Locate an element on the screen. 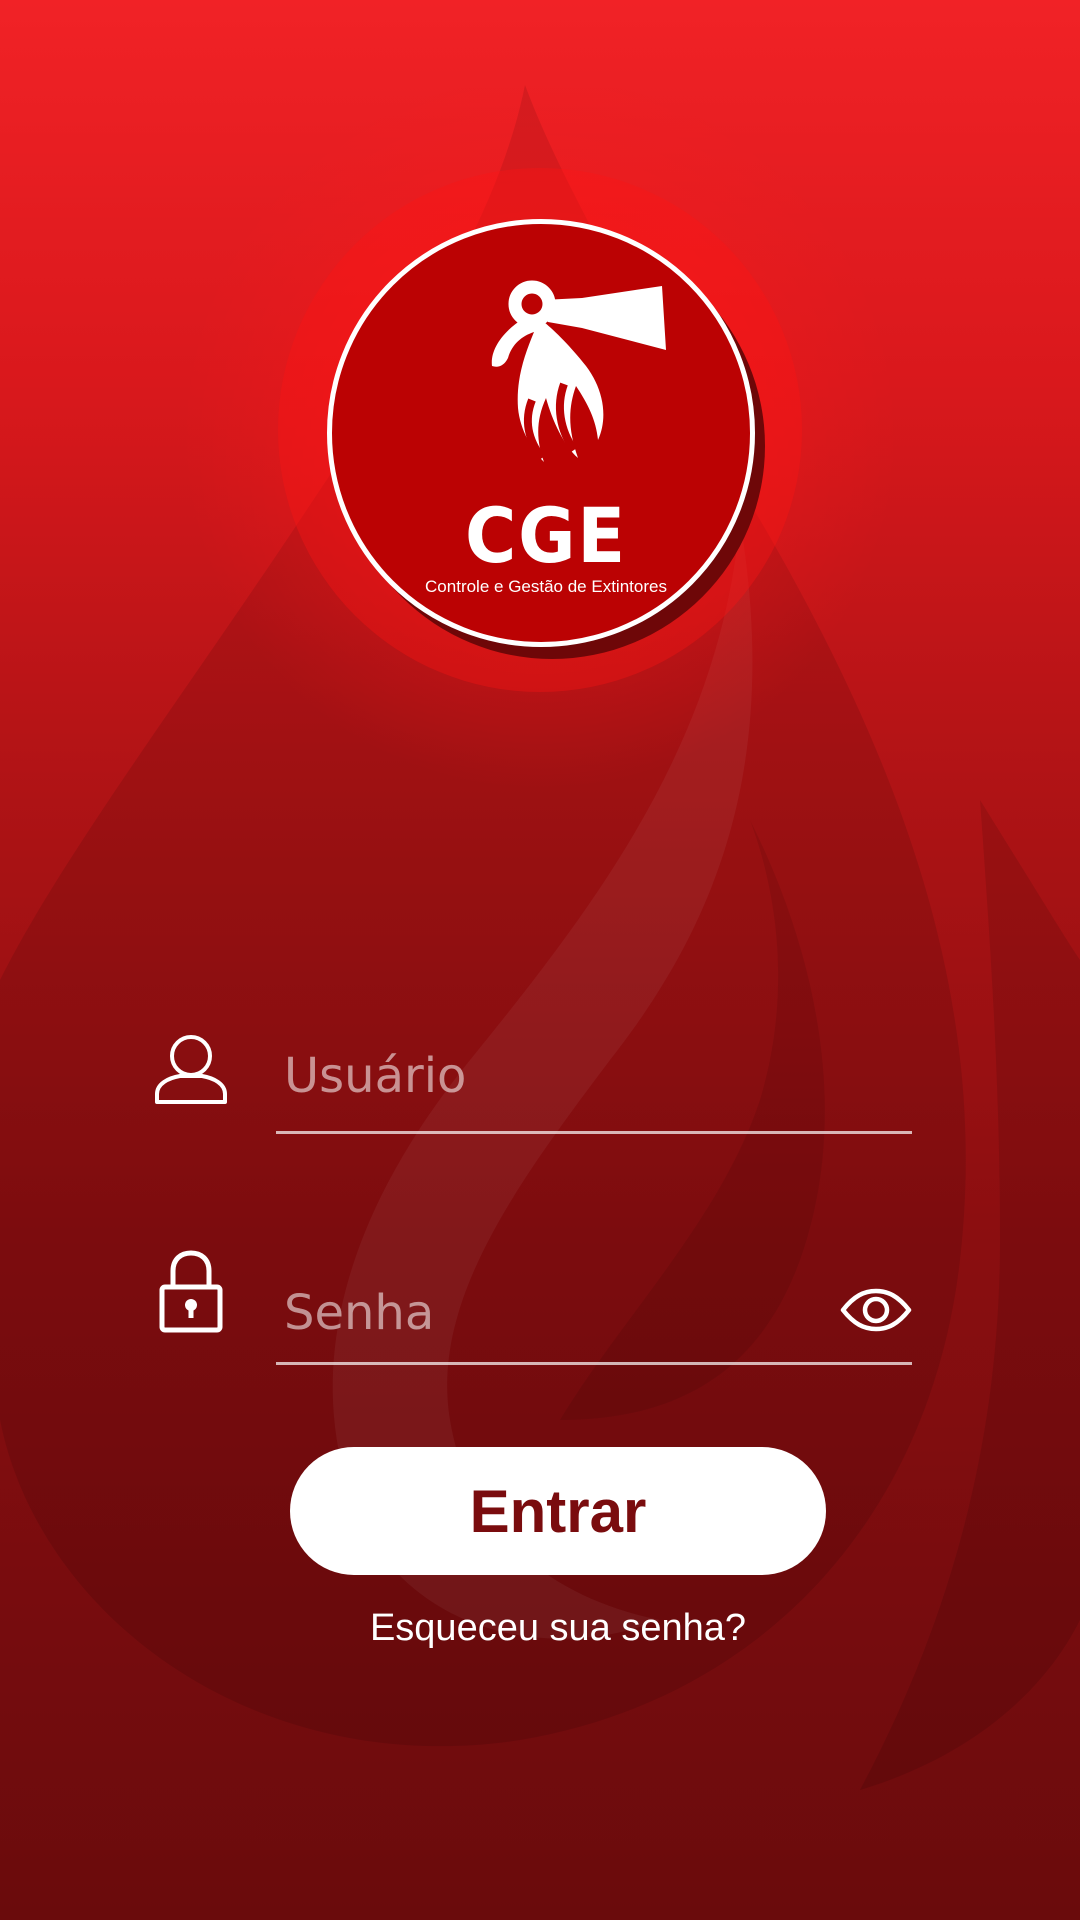 This screenshot has height=1920, width=1080. brand-name: CGE is located at coordinates (545, 535).